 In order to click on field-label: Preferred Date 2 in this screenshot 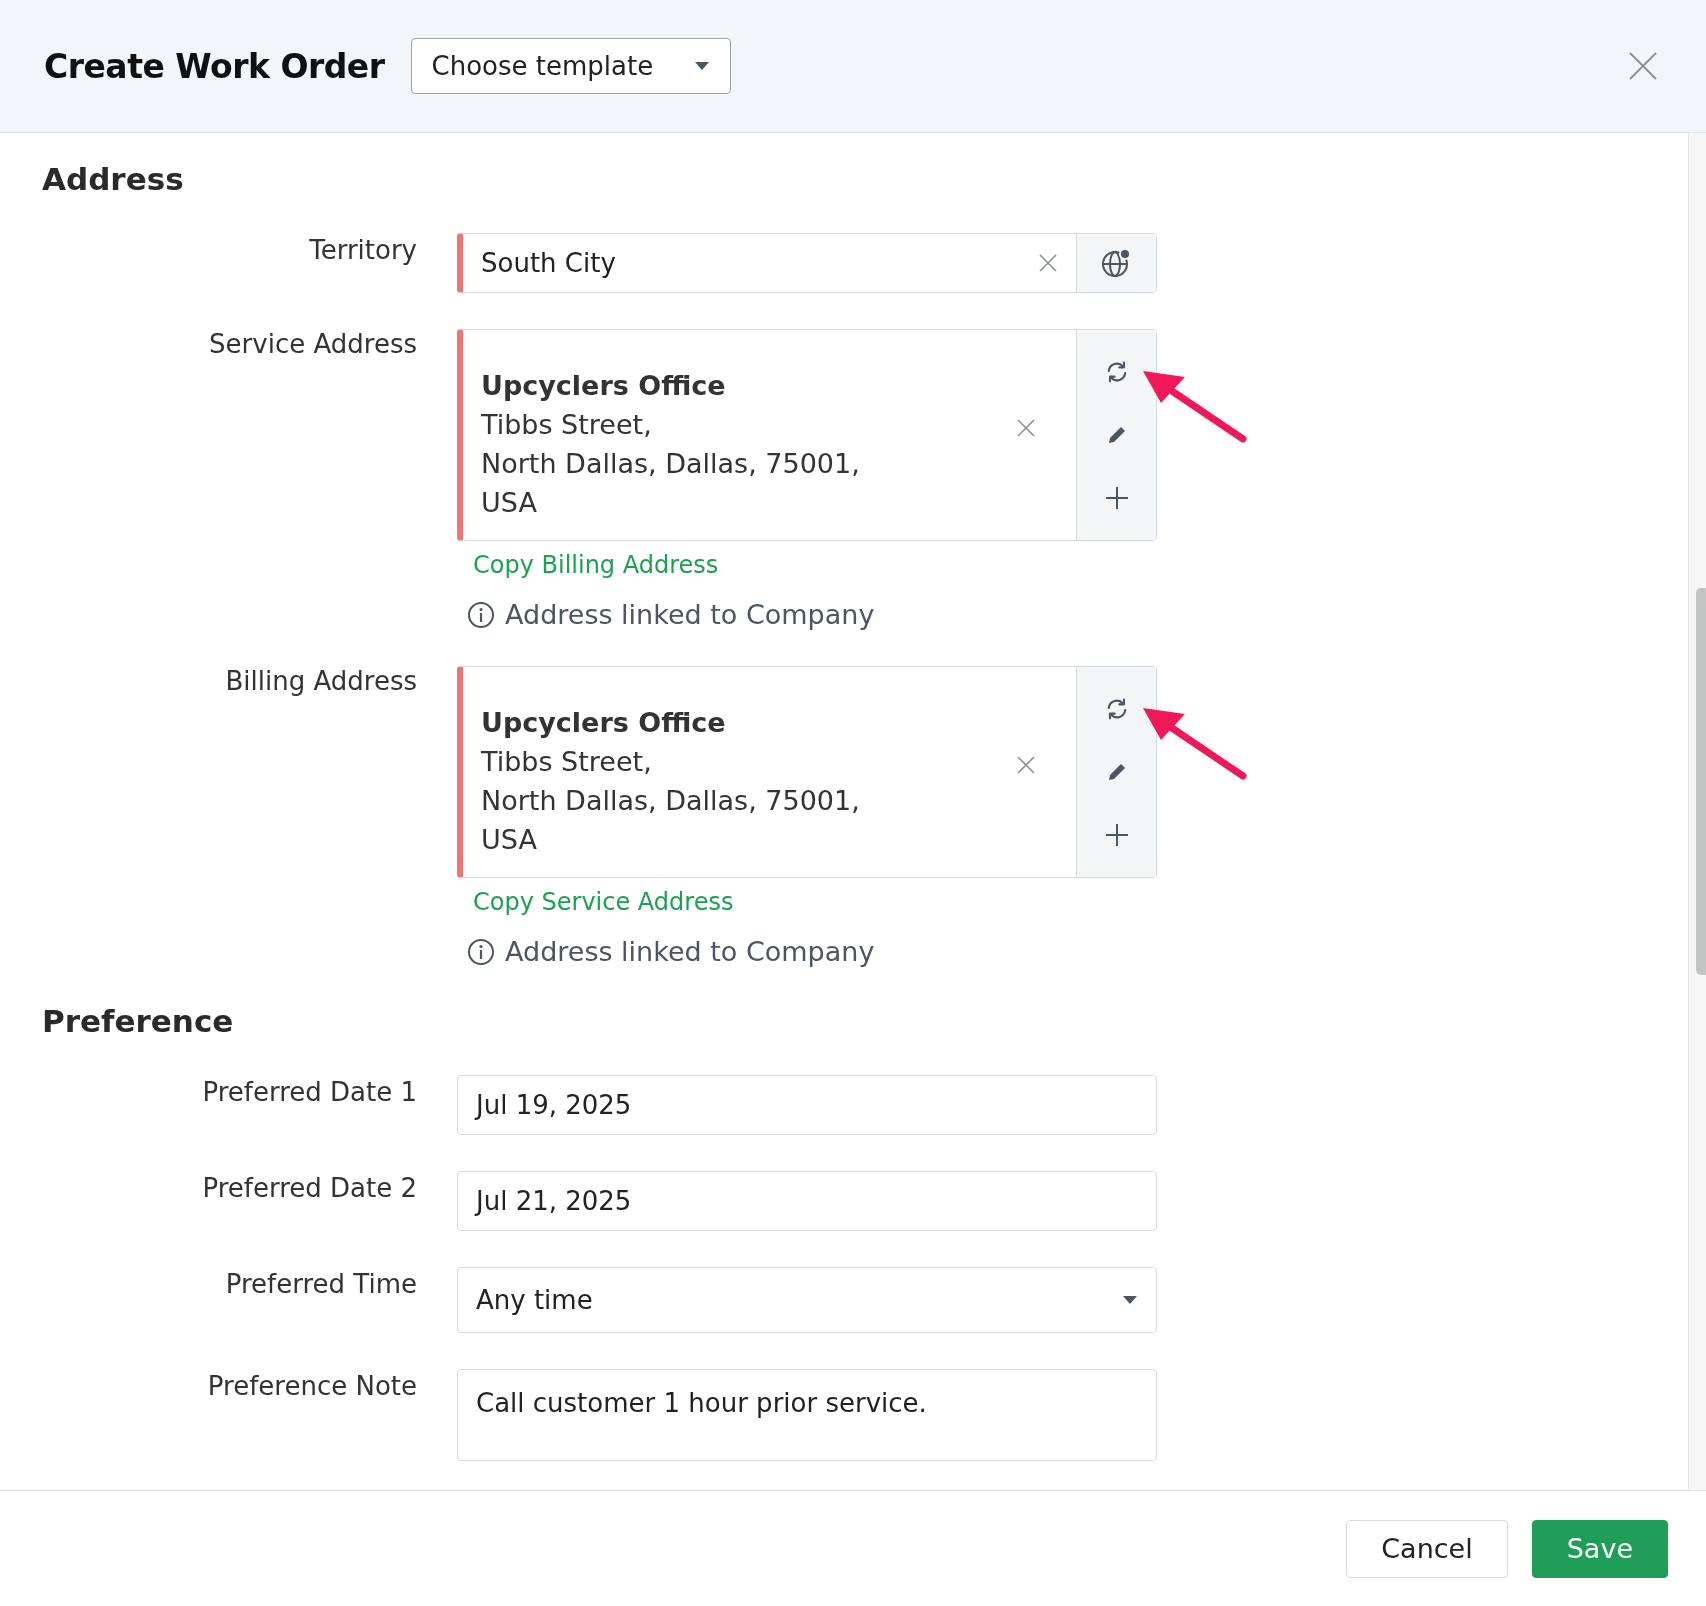, I will do `click(309, 1188)`.